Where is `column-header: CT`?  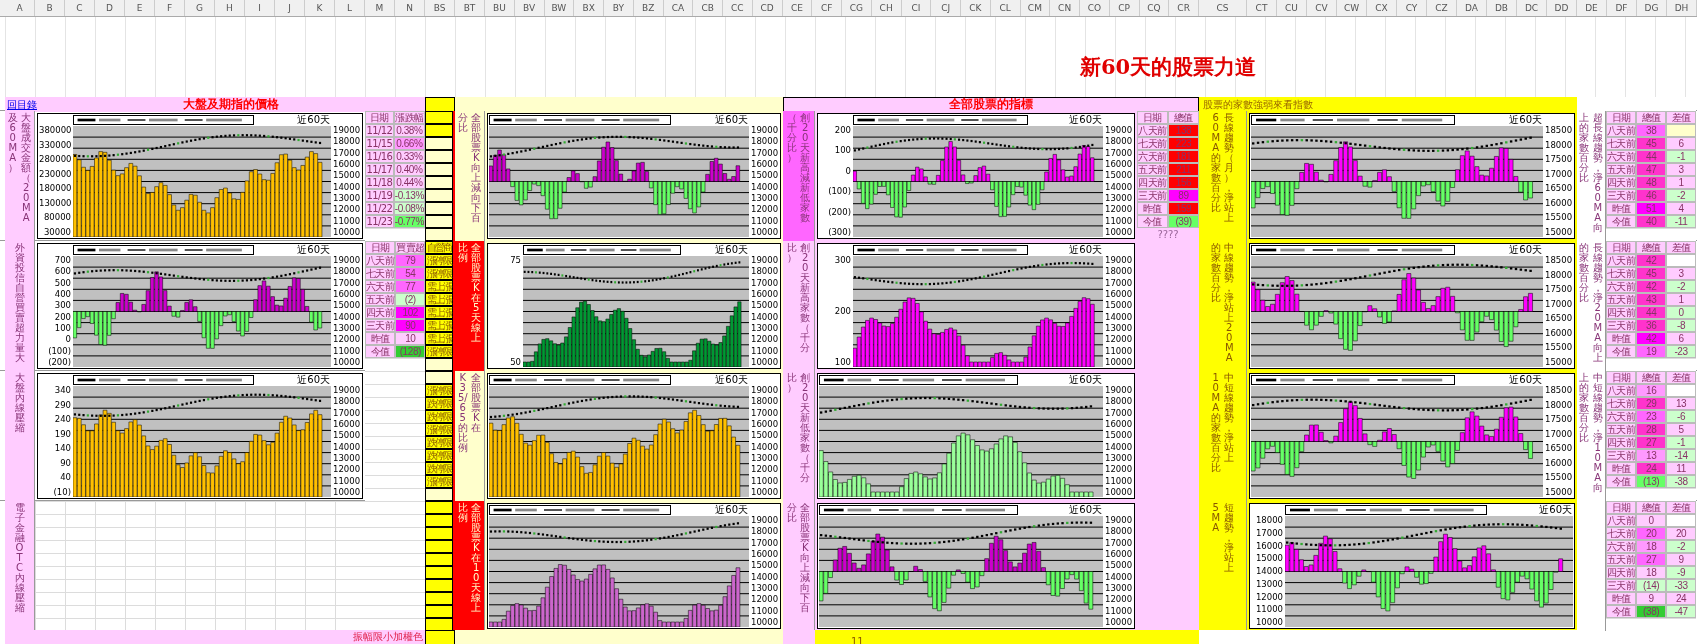 column-header: CT is located at coordinates (1262, 8).